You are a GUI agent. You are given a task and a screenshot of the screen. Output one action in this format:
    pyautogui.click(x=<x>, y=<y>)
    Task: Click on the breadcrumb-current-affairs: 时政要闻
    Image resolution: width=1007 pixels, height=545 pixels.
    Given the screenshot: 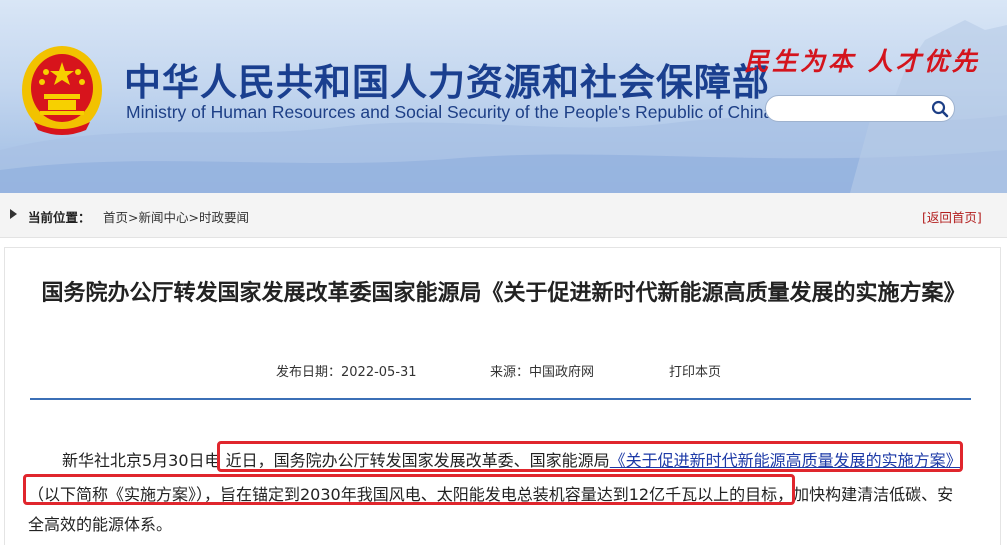 What is the action you would take?
    pyautogui.click(x=224, y=217)
    